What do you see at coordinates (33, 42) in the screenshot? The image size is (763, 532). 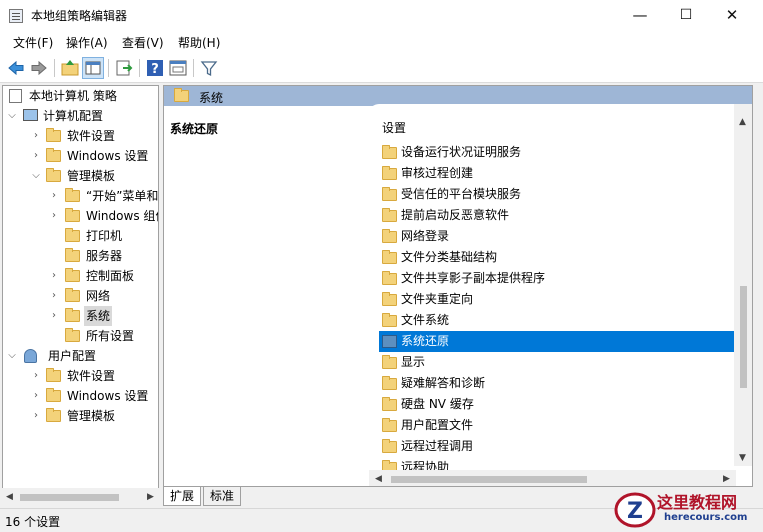 I see `menu-file: 文件(F)` at bounding box center [33, 42].